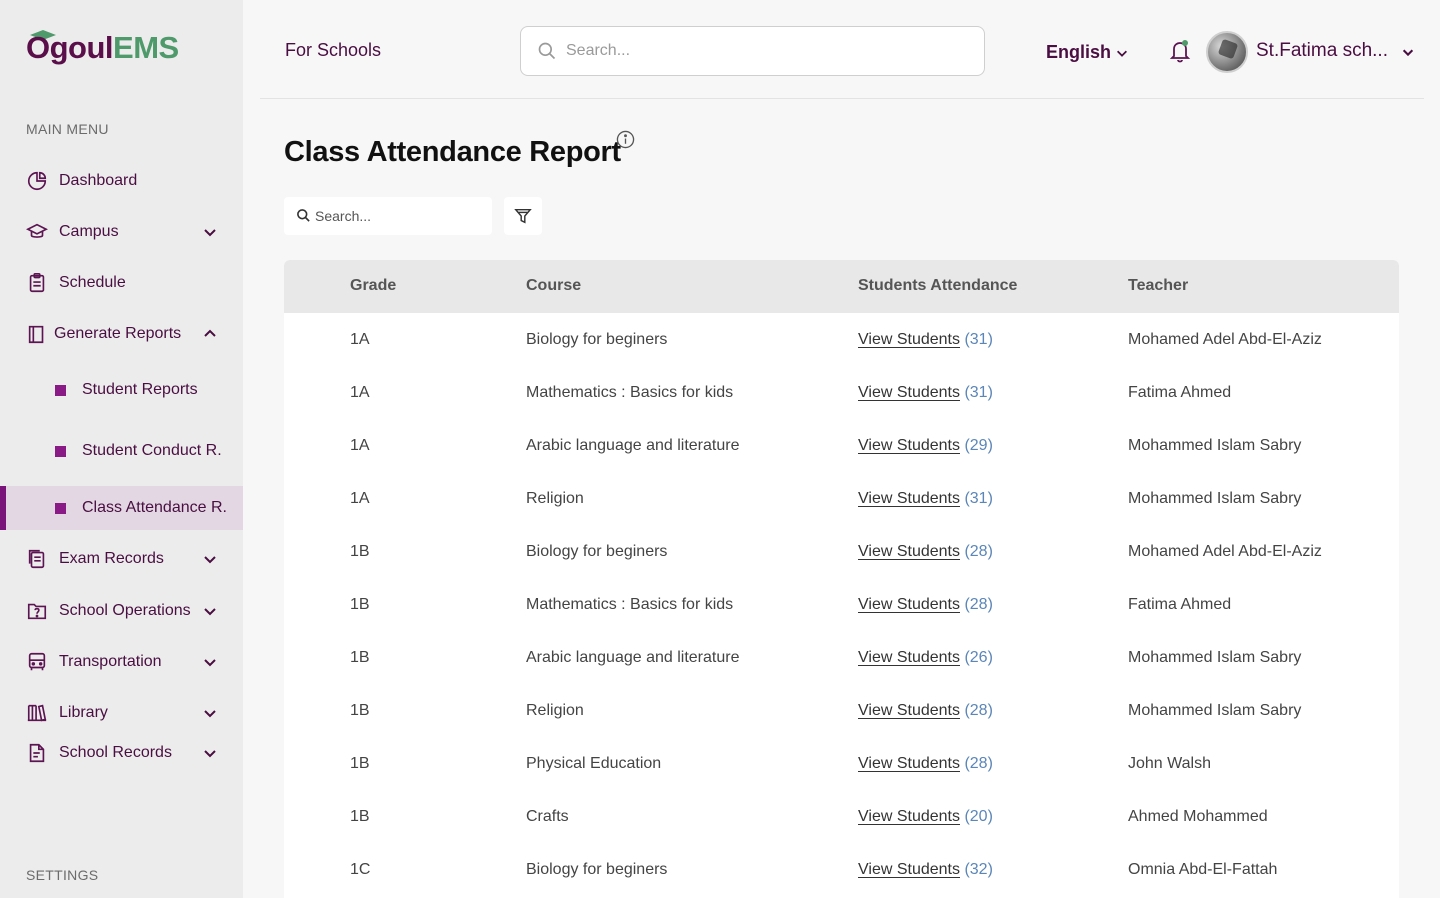 The height and width of the screenshot is (898, 1440). I want to click on avatar, so click(1227, 52).